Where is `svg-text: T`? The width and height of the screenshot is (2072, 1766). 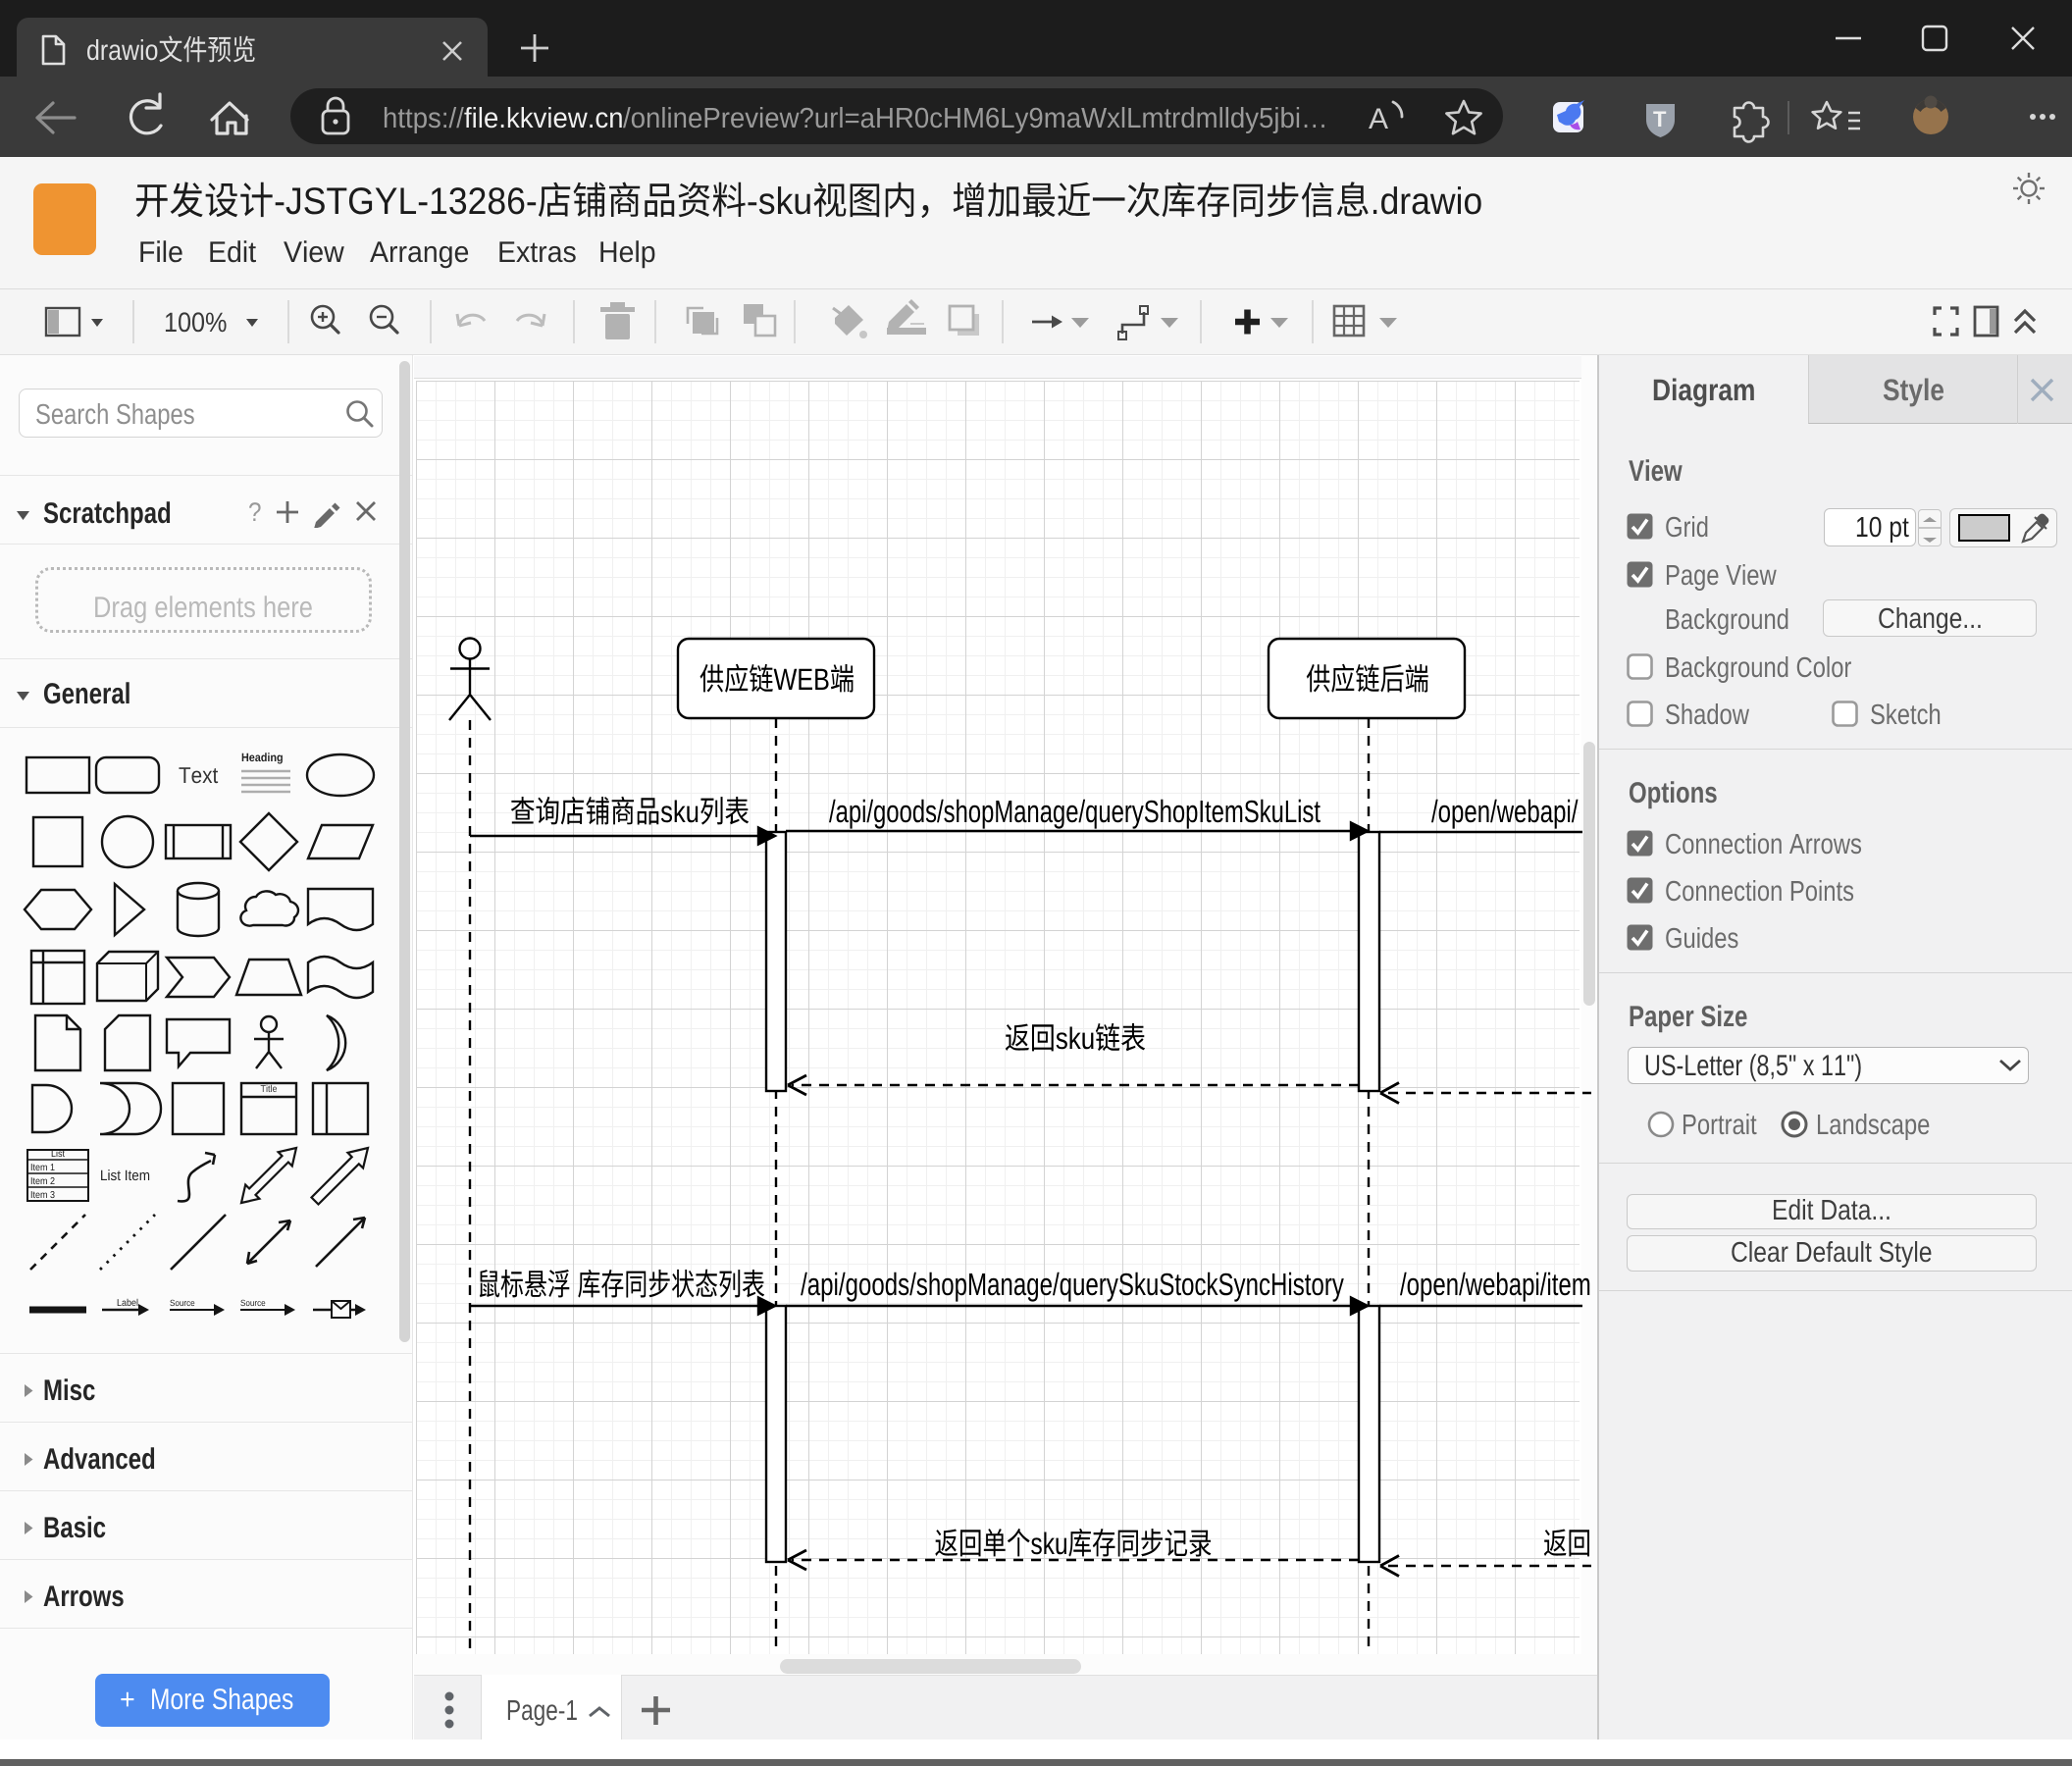 svg-text: T is located at coordinates (1660, 119).